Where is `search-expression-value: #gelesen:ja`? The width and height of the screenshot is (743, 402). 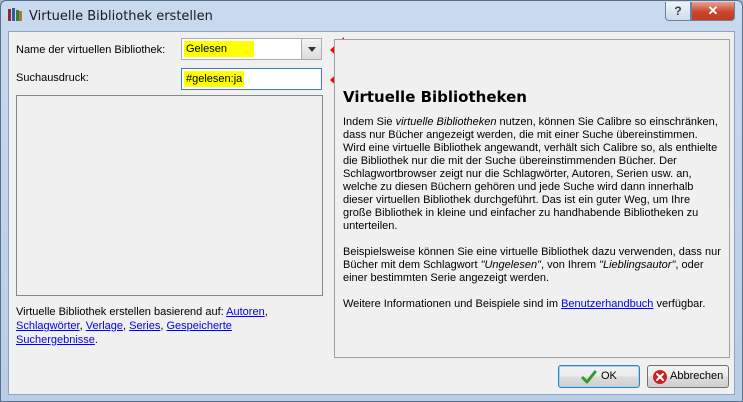 search-expression-value: #gelesen:ja is located at coordinates (214, 79).